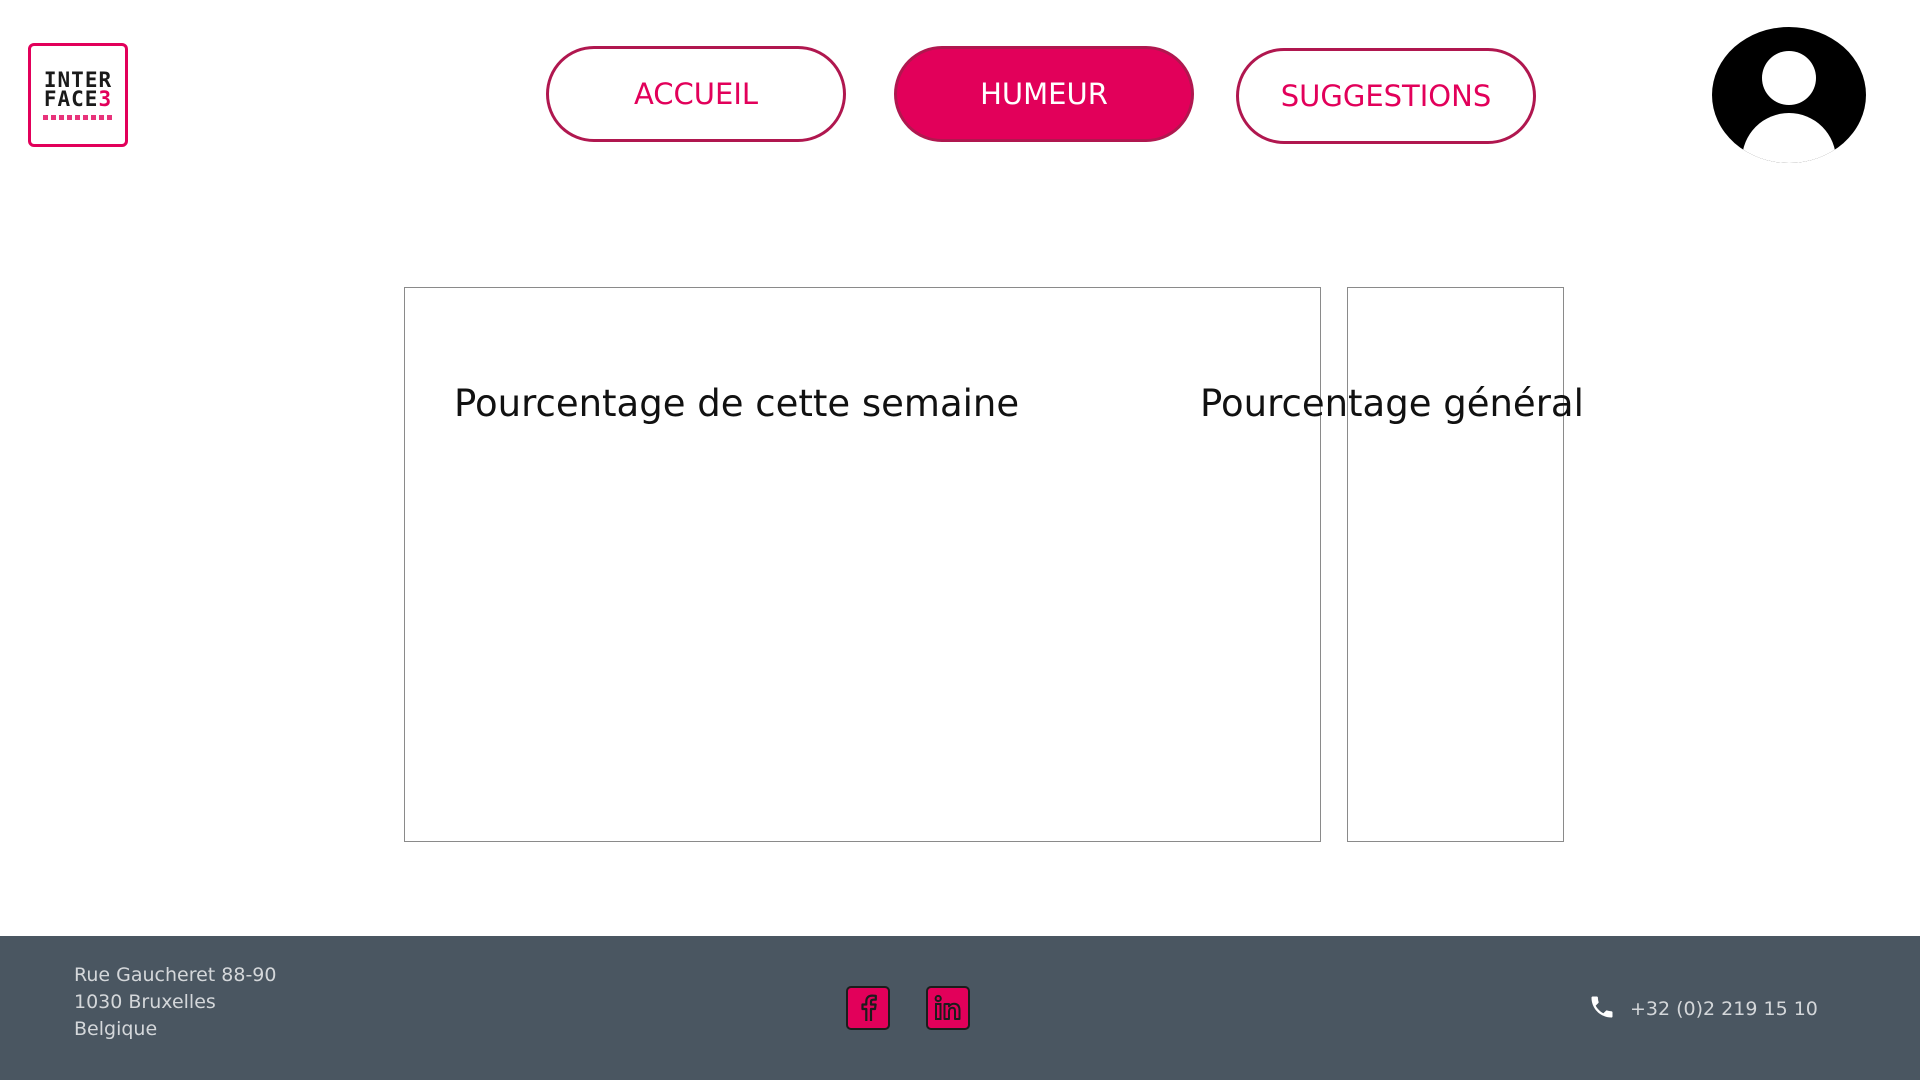 Image resolution: width=1920 pixels, height=1080 pixels. Describe the element at coordinates (1455, 564) in the screenshot. I see `general-percentage-panel` at that location.